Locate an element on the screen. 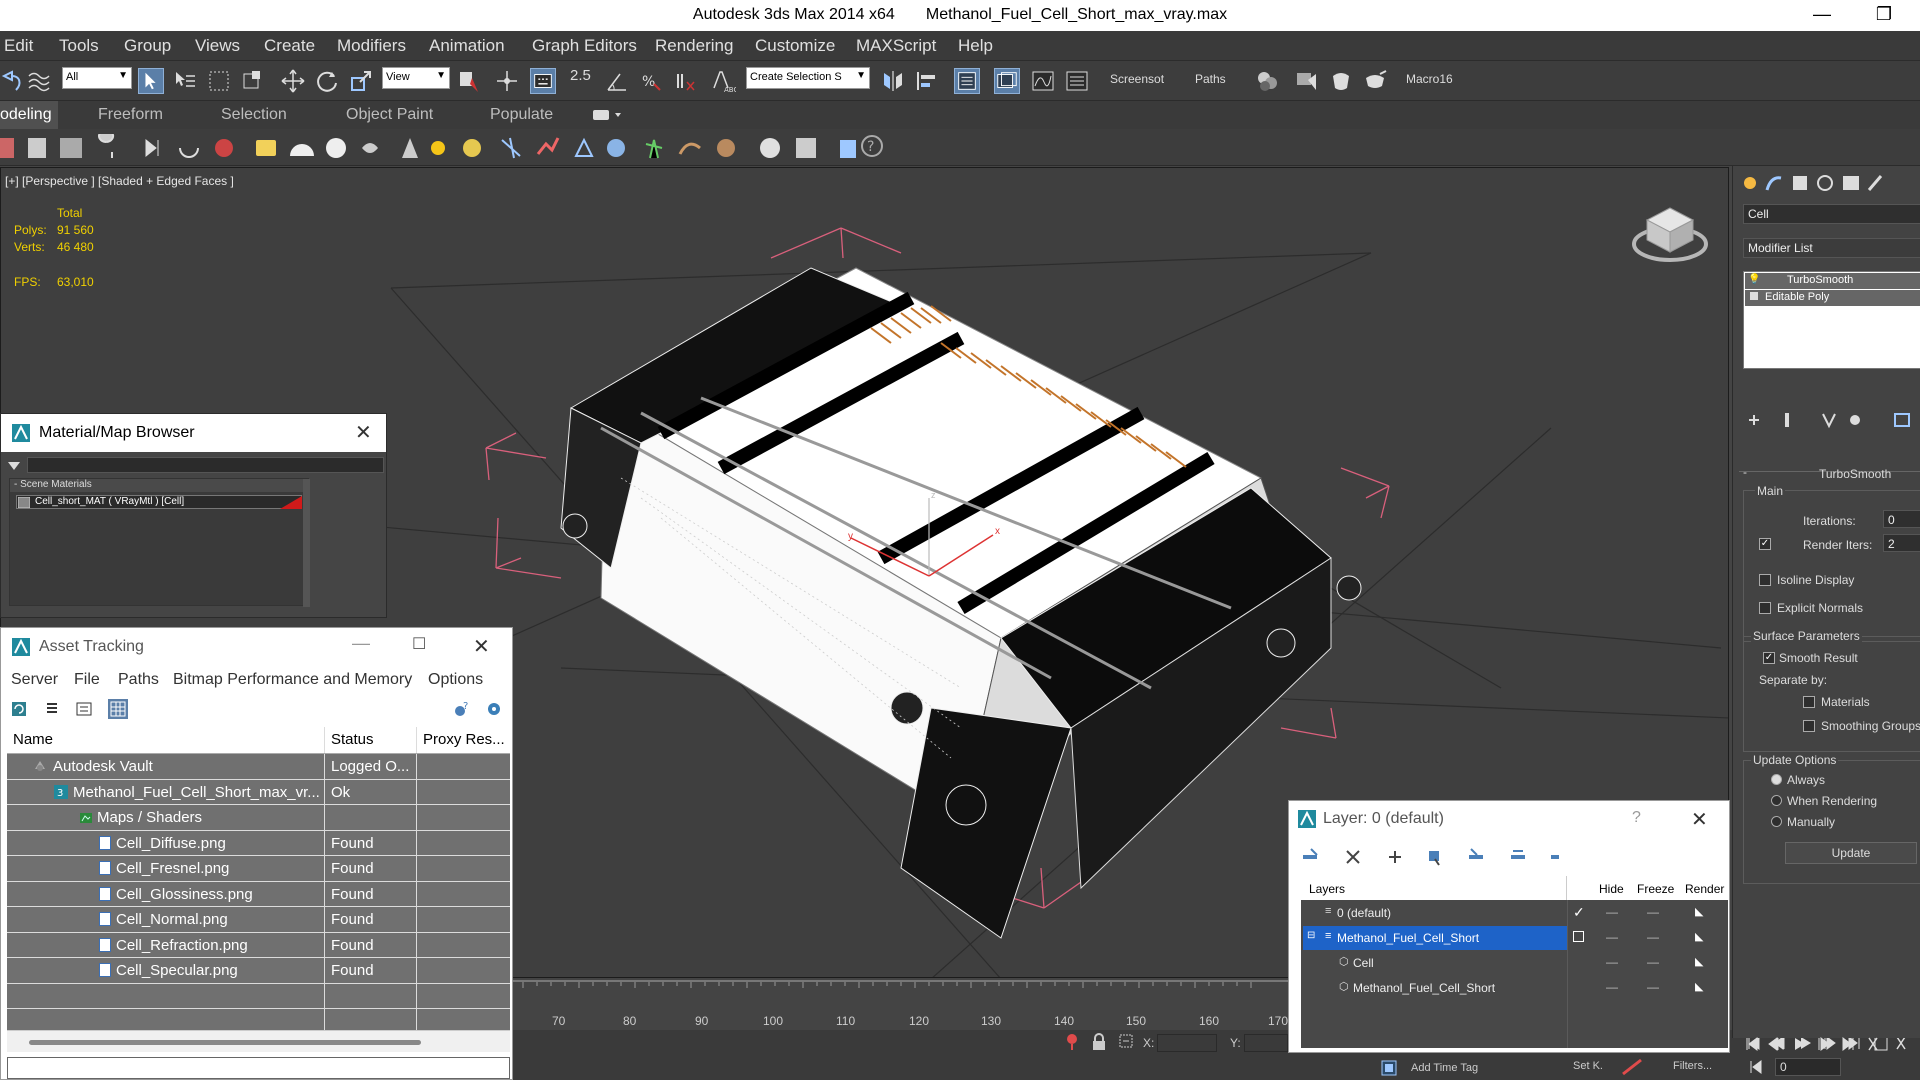 The height and width of the screenshot is (1080, 1920). maximize-button: ❐ is located at coordinates (1884, 15).